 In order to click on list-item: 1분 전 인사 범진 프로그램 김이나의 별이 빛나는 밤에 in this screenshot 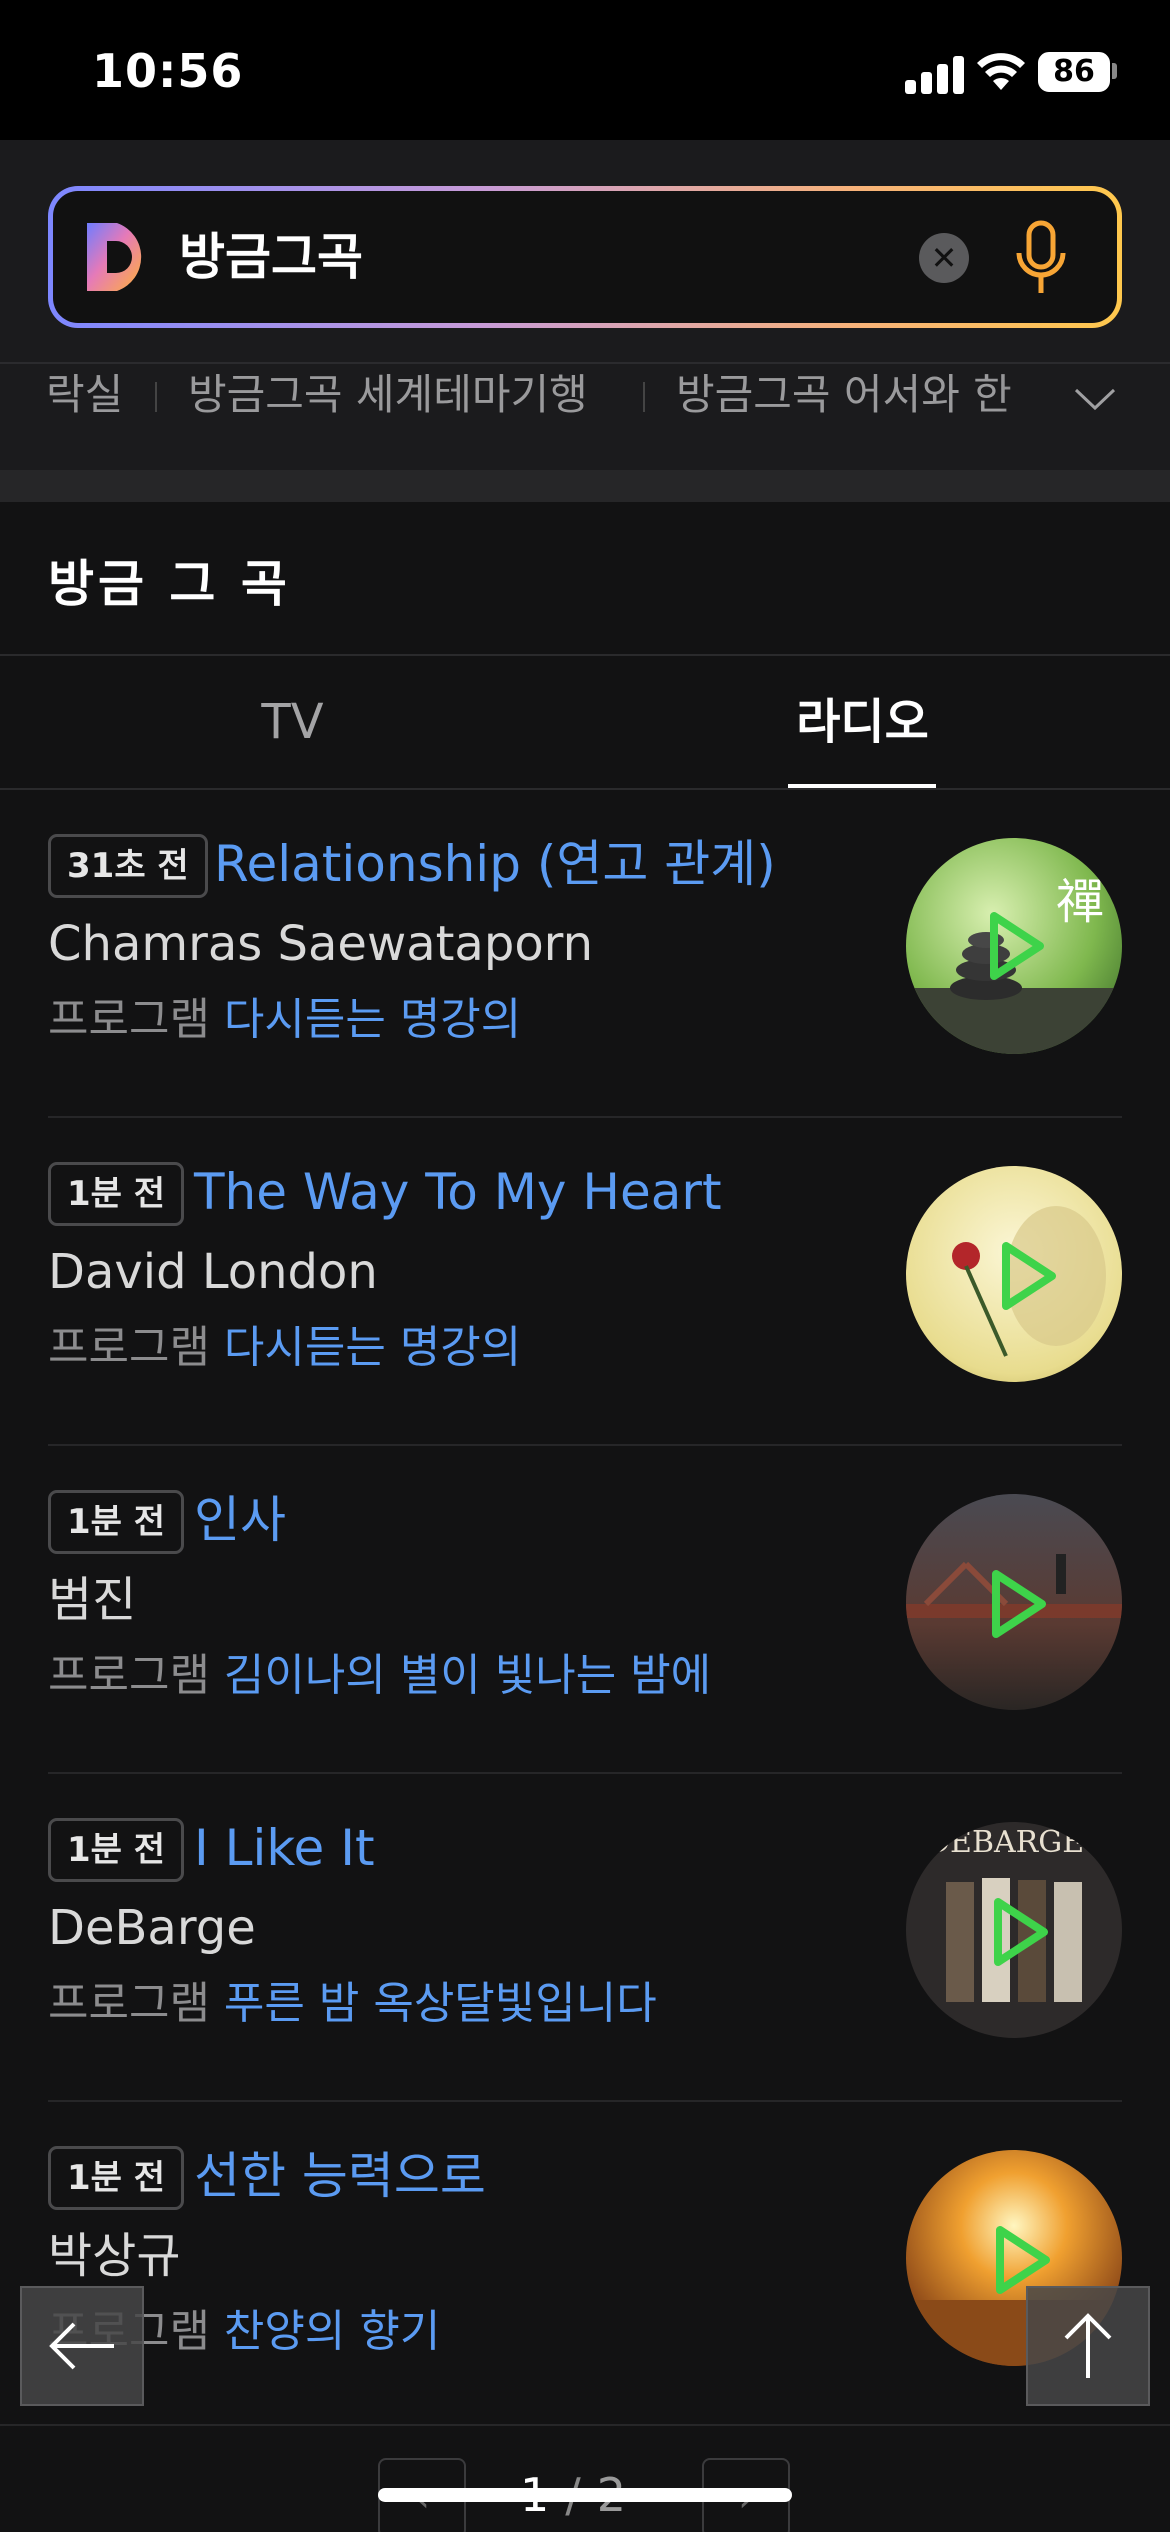, I will do `click(585, 1611)`.